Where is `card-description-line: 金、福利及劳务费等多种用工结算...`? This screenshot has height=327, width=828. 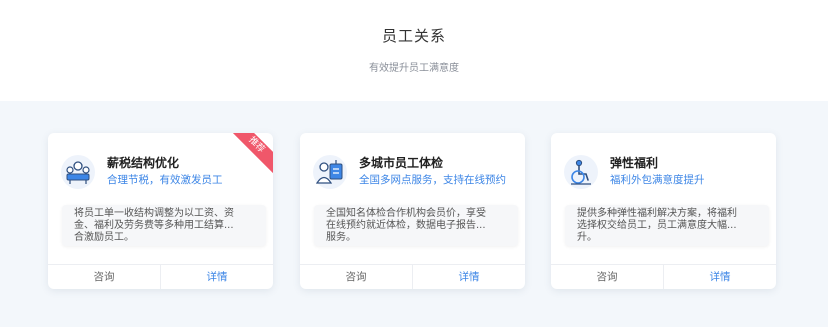 card-description-line: 金、福利及劳务费等多种用工结算... is located at coordinates (154, 225).